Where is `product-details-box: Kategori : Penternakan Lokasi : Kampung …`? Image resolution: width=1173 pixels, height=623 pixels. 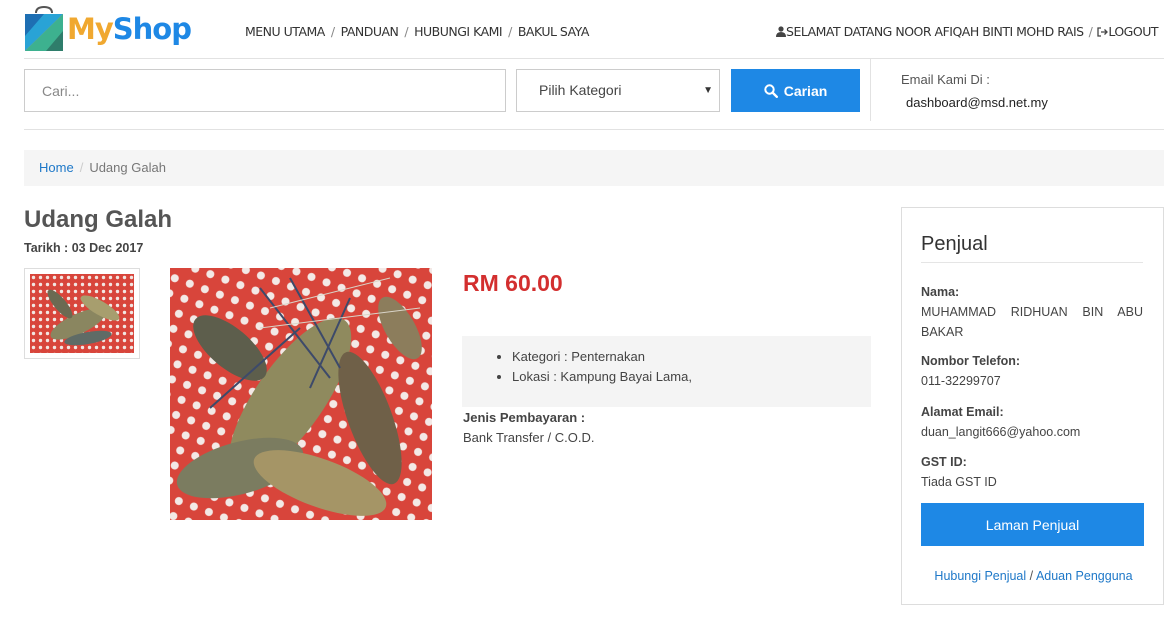
product-details-box: Kategori : Penternakan Lokasi : Kampung … is located at coordinates (666, 371).